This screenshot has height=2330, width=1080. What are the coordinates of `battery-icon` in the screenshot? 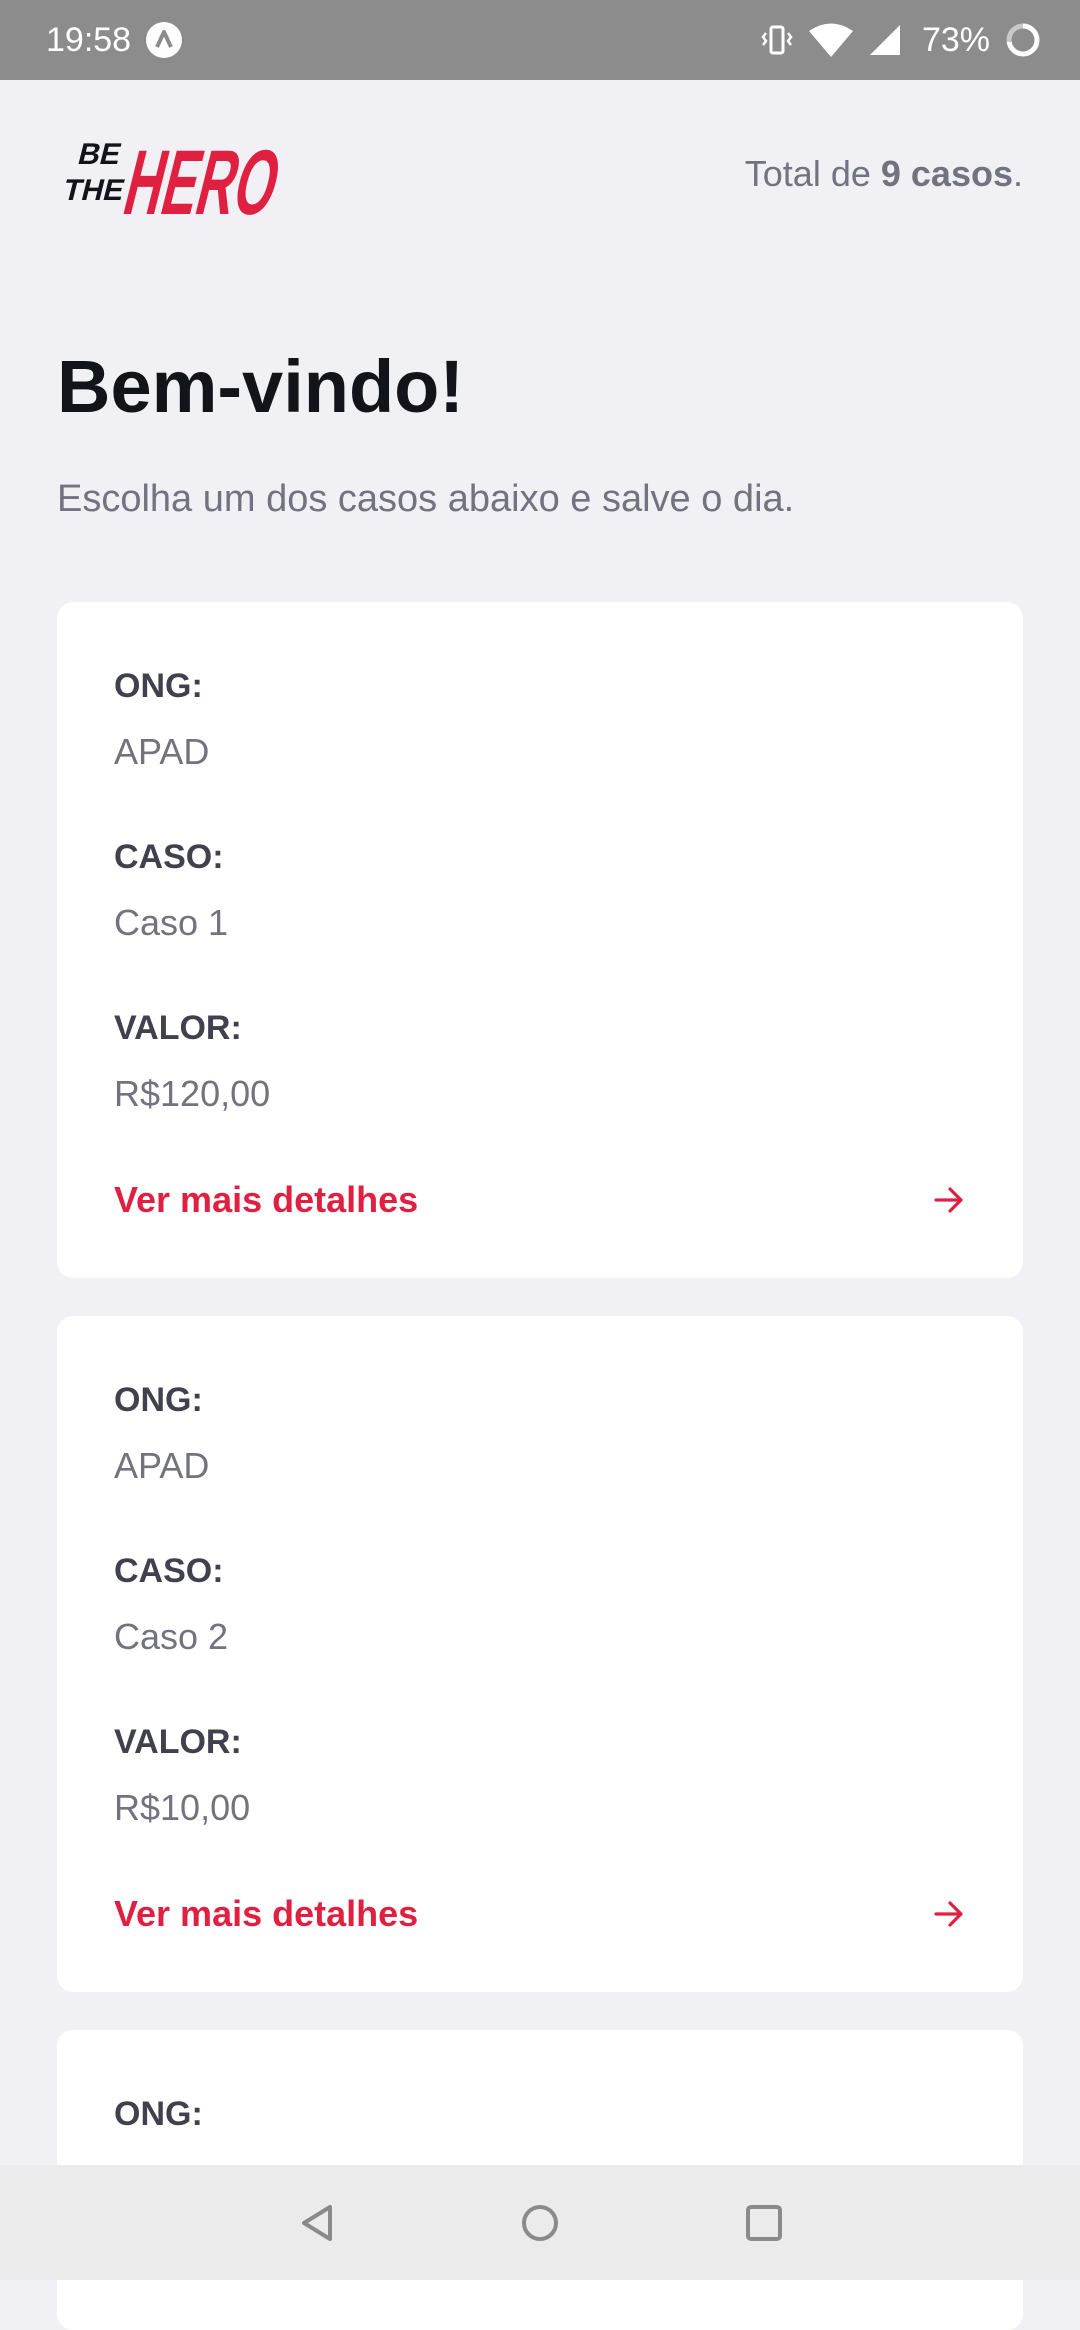 It's located at (1023, 40).